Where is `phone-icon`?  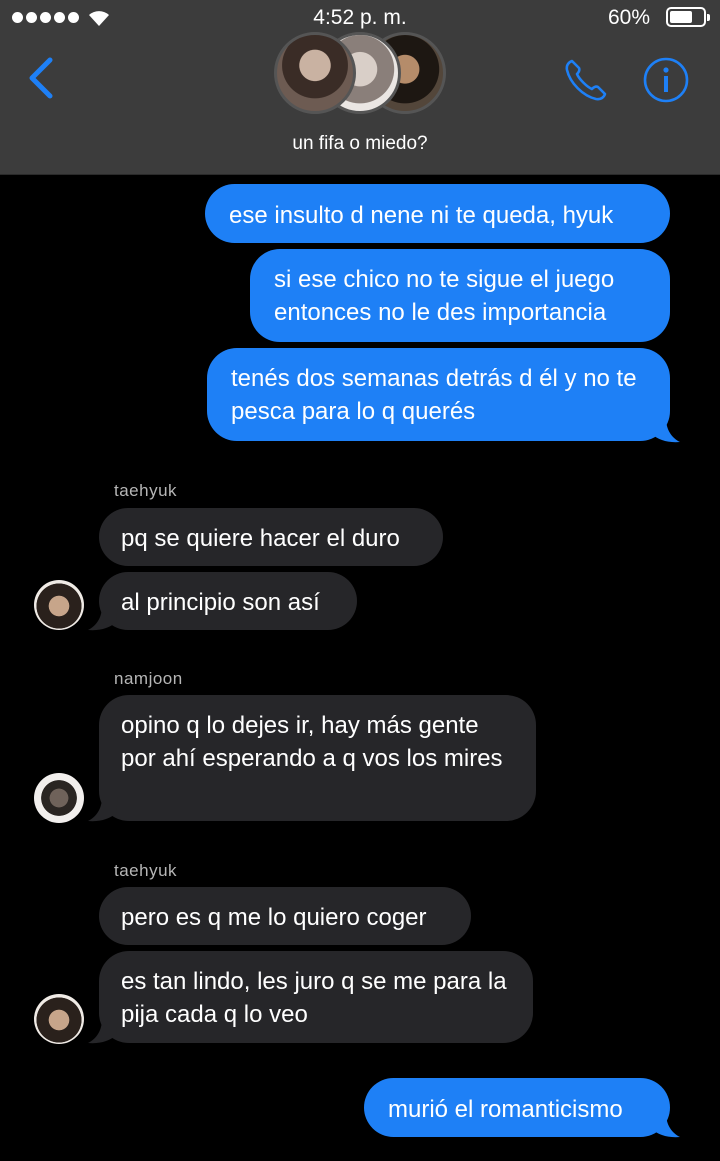
phone-icon is located at coordinates (586, 80).